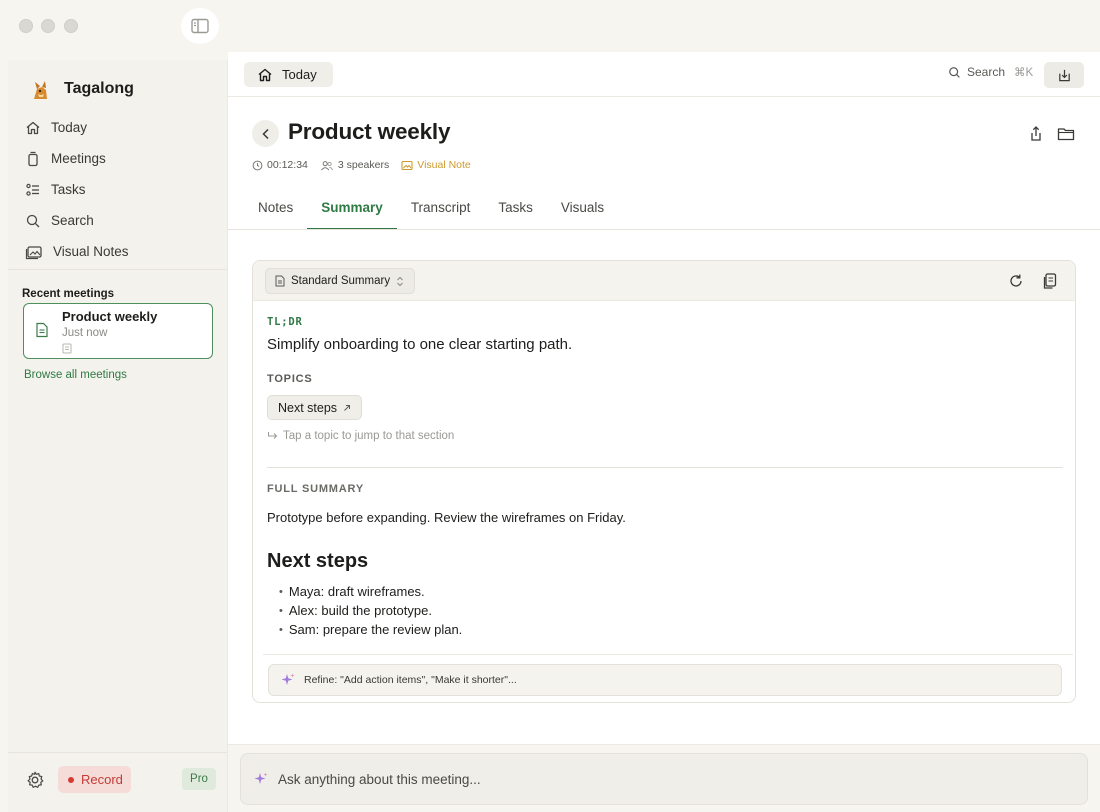 Image resolution: width=1100 pixels, height=812 pixels. What do you see at coordinates (71, 26) in the screenshot?
I see `window-zoom-button` at bounding box center [71, 26].